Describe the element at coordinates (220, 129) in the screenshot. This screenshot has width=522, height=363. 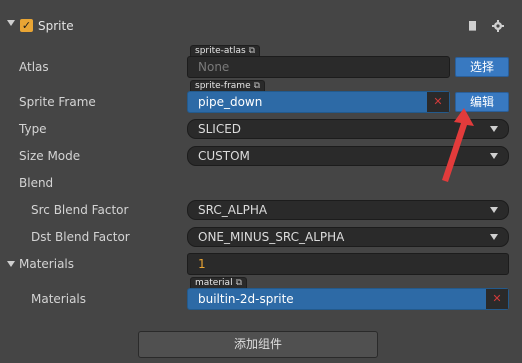
I see `type-value: SLICED` at that location.